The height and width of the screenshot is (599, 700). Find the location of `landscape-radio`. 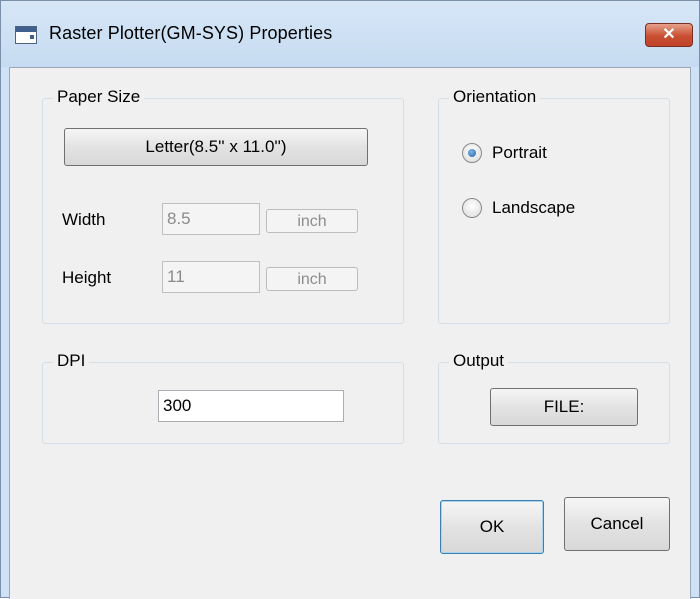

landscape-radio is located at coordinates (472, 208).